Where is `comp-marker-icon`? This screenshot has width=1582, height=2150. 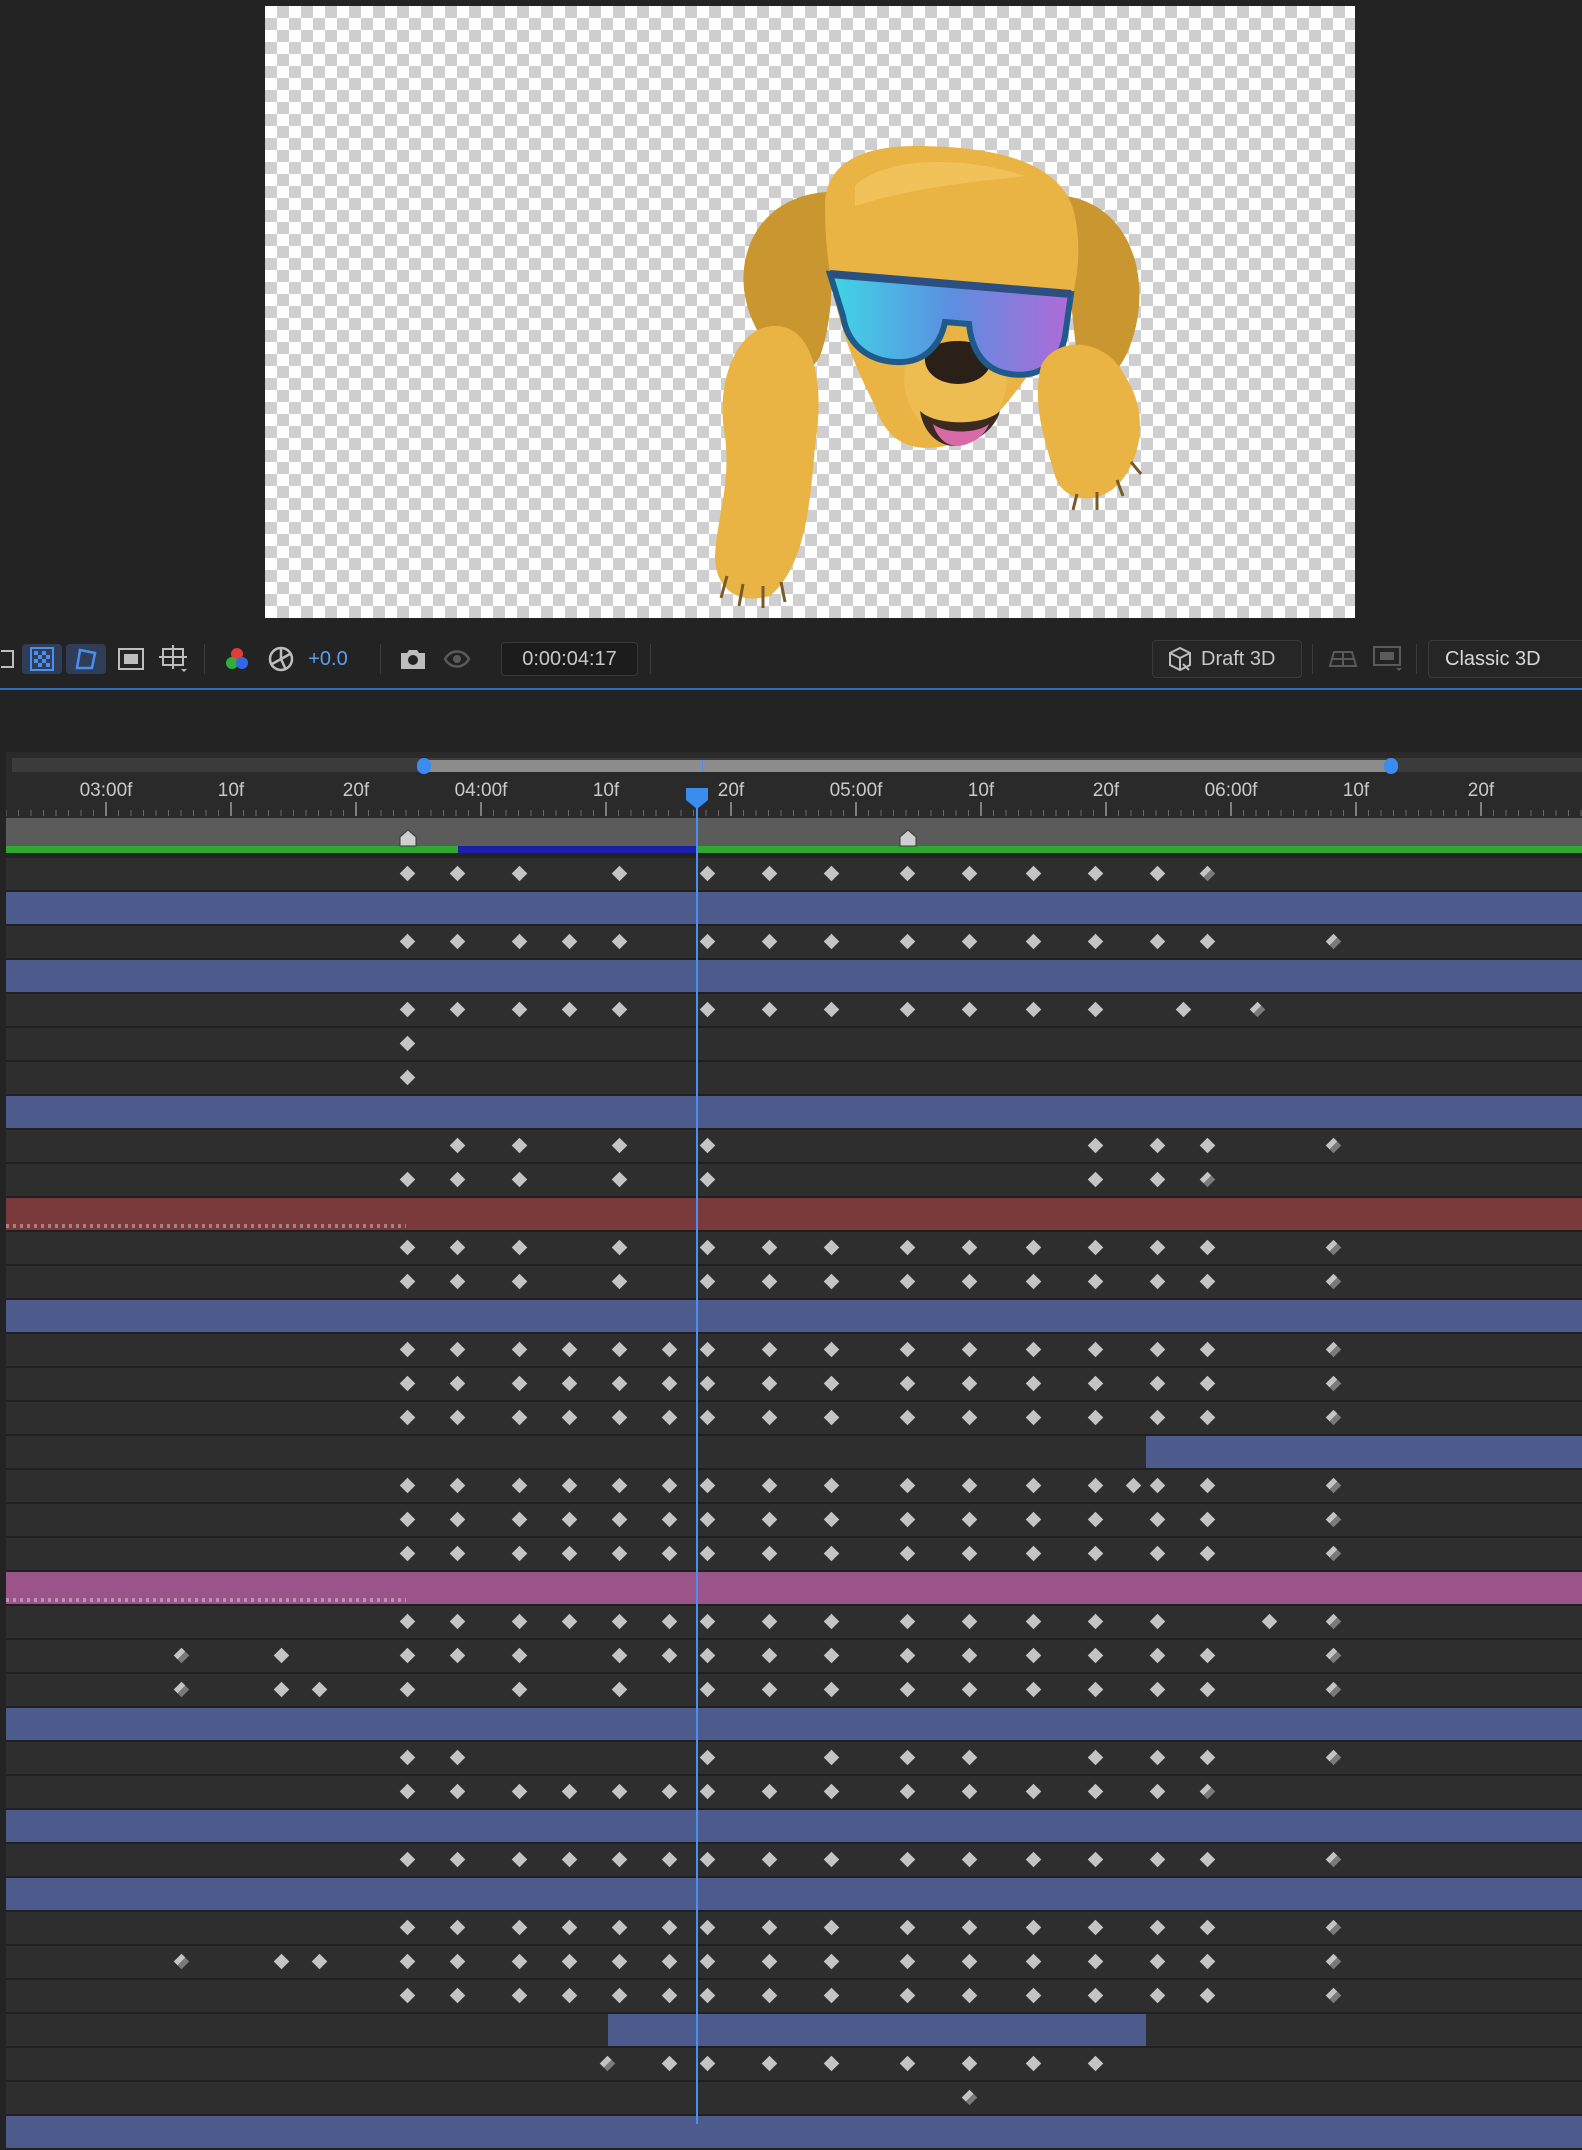
comp-marker-icon is located at coordinates (908, 838).